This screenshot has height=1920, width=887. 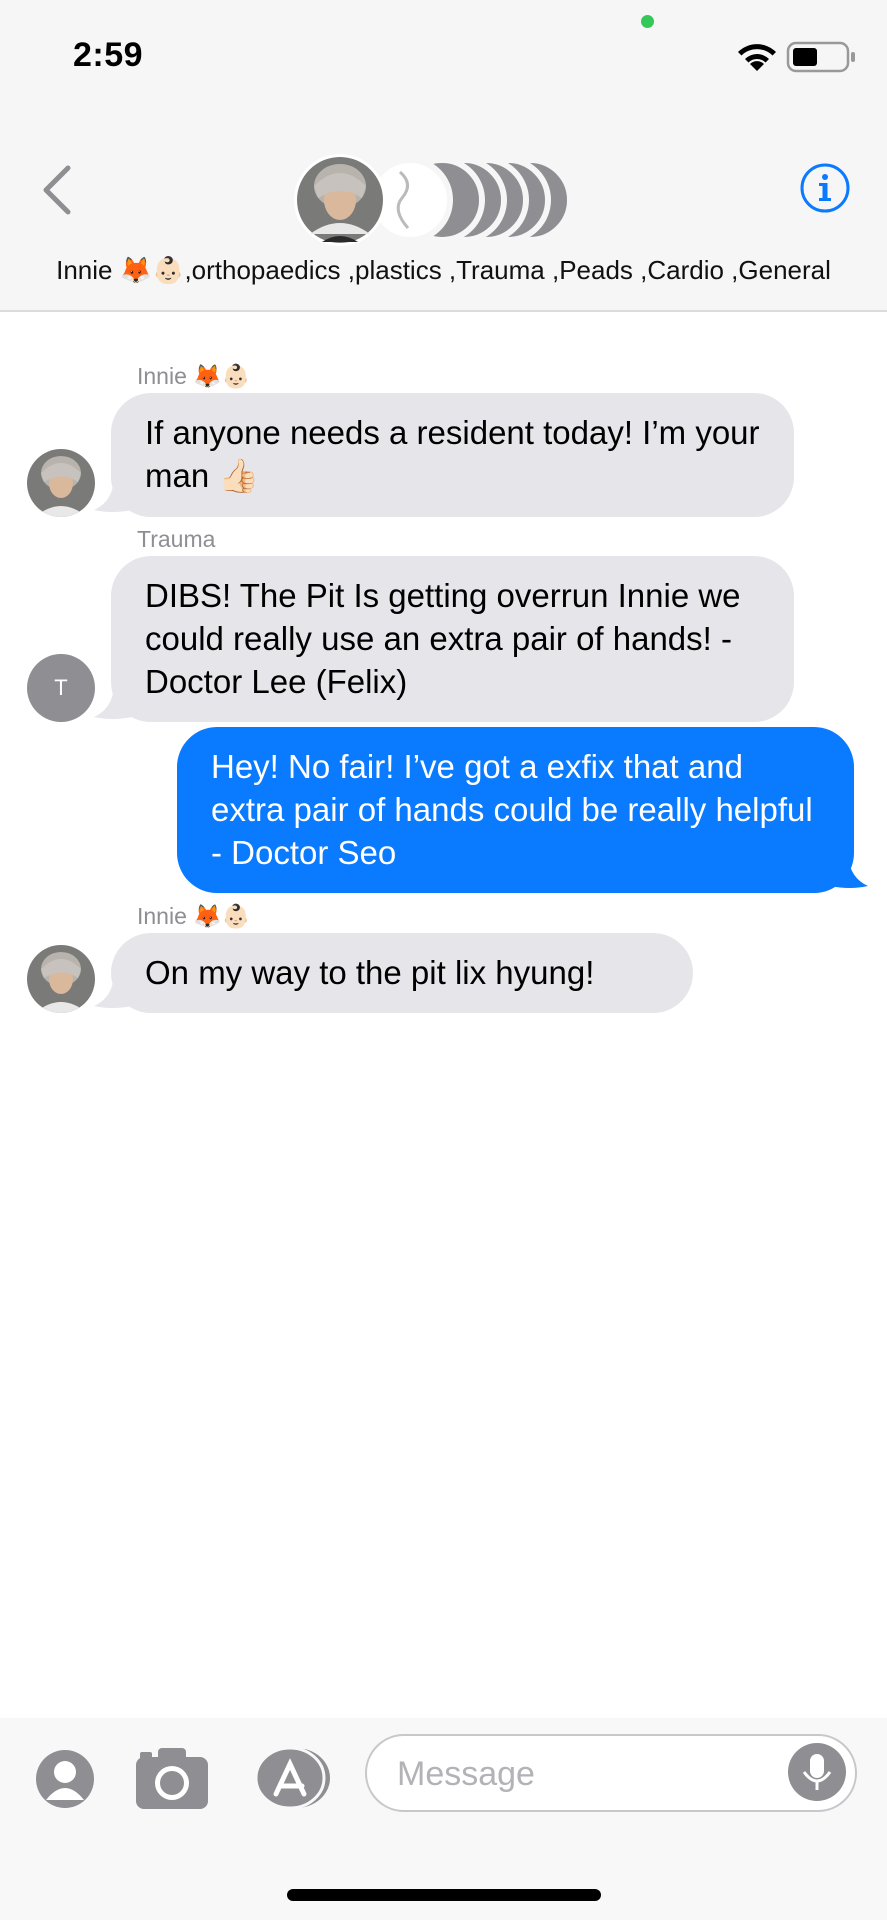 What do you see at coordinates (172, 1778) in the screenshot?
I see `camera-icon` at bounding box center [172, 1778].